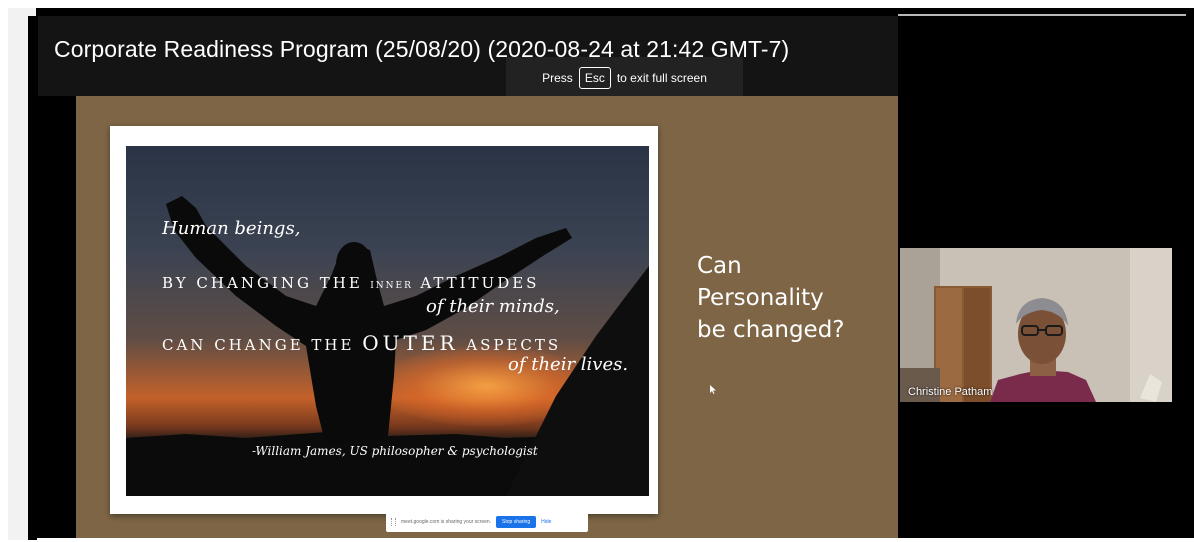  What do you see at coordinates (1042, 15) in the screenshot?
I see `window-divider` at bounding box center [1042, 15].